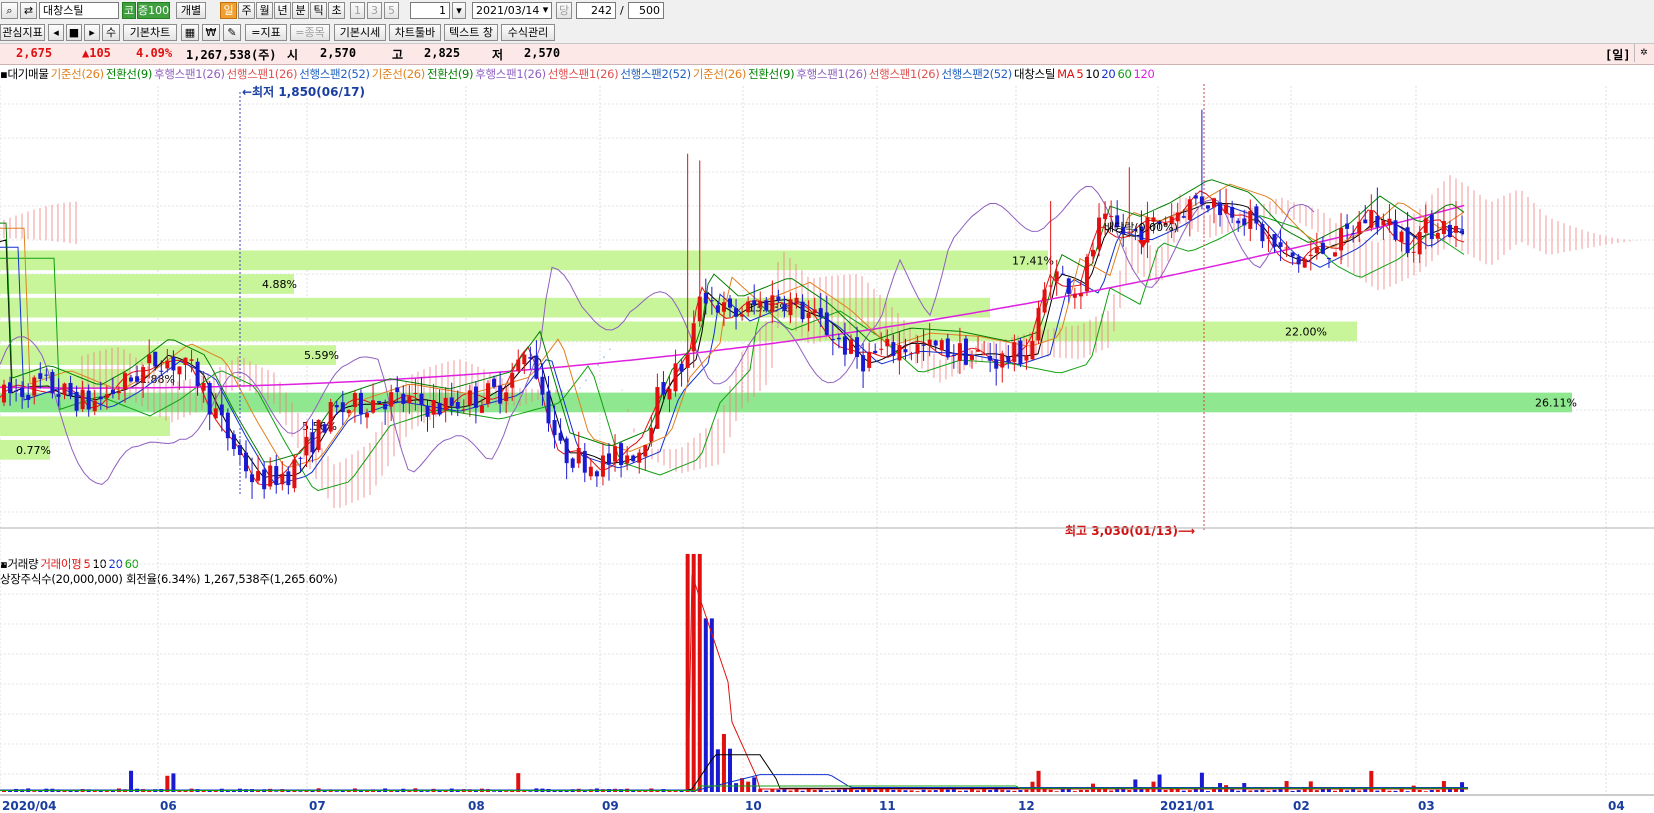 This screenshot has width=1654, height=813. I want to click on interval-dropdown-icon: ▾, so click(459, 10).